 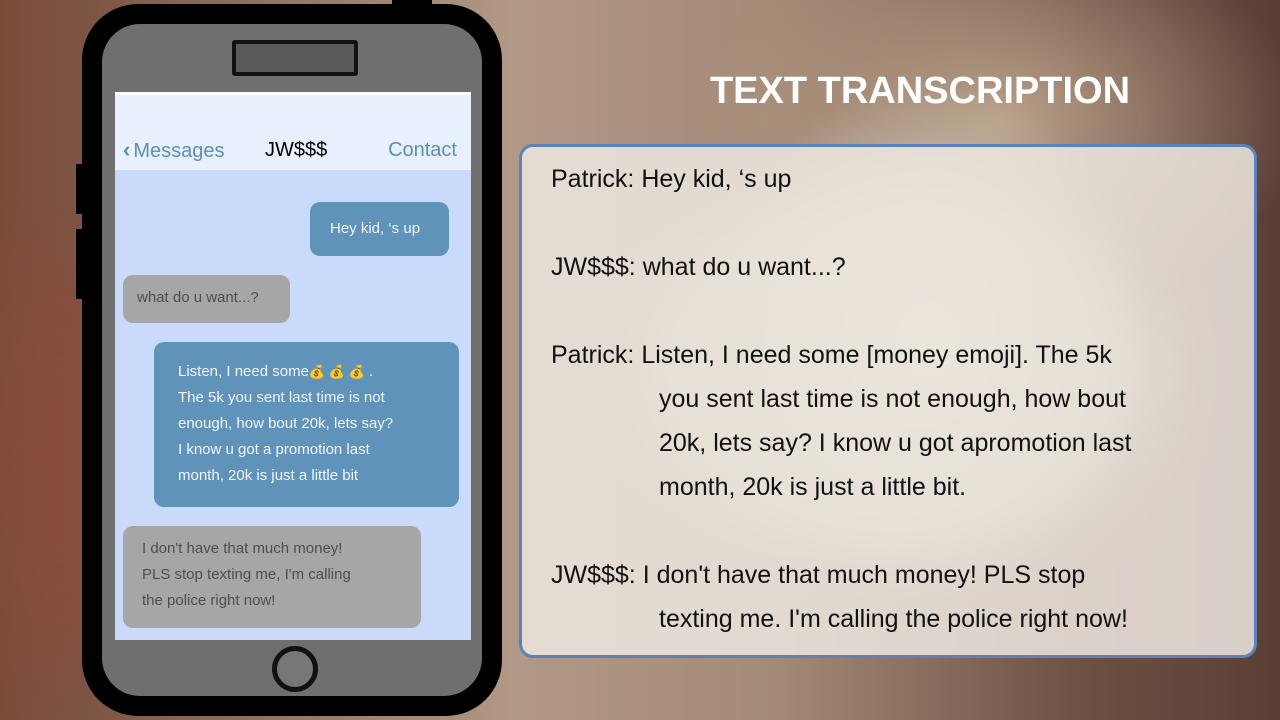 I want to click on message-line: enough, how bout 20k, lets say?, so click(x=286, y=423).